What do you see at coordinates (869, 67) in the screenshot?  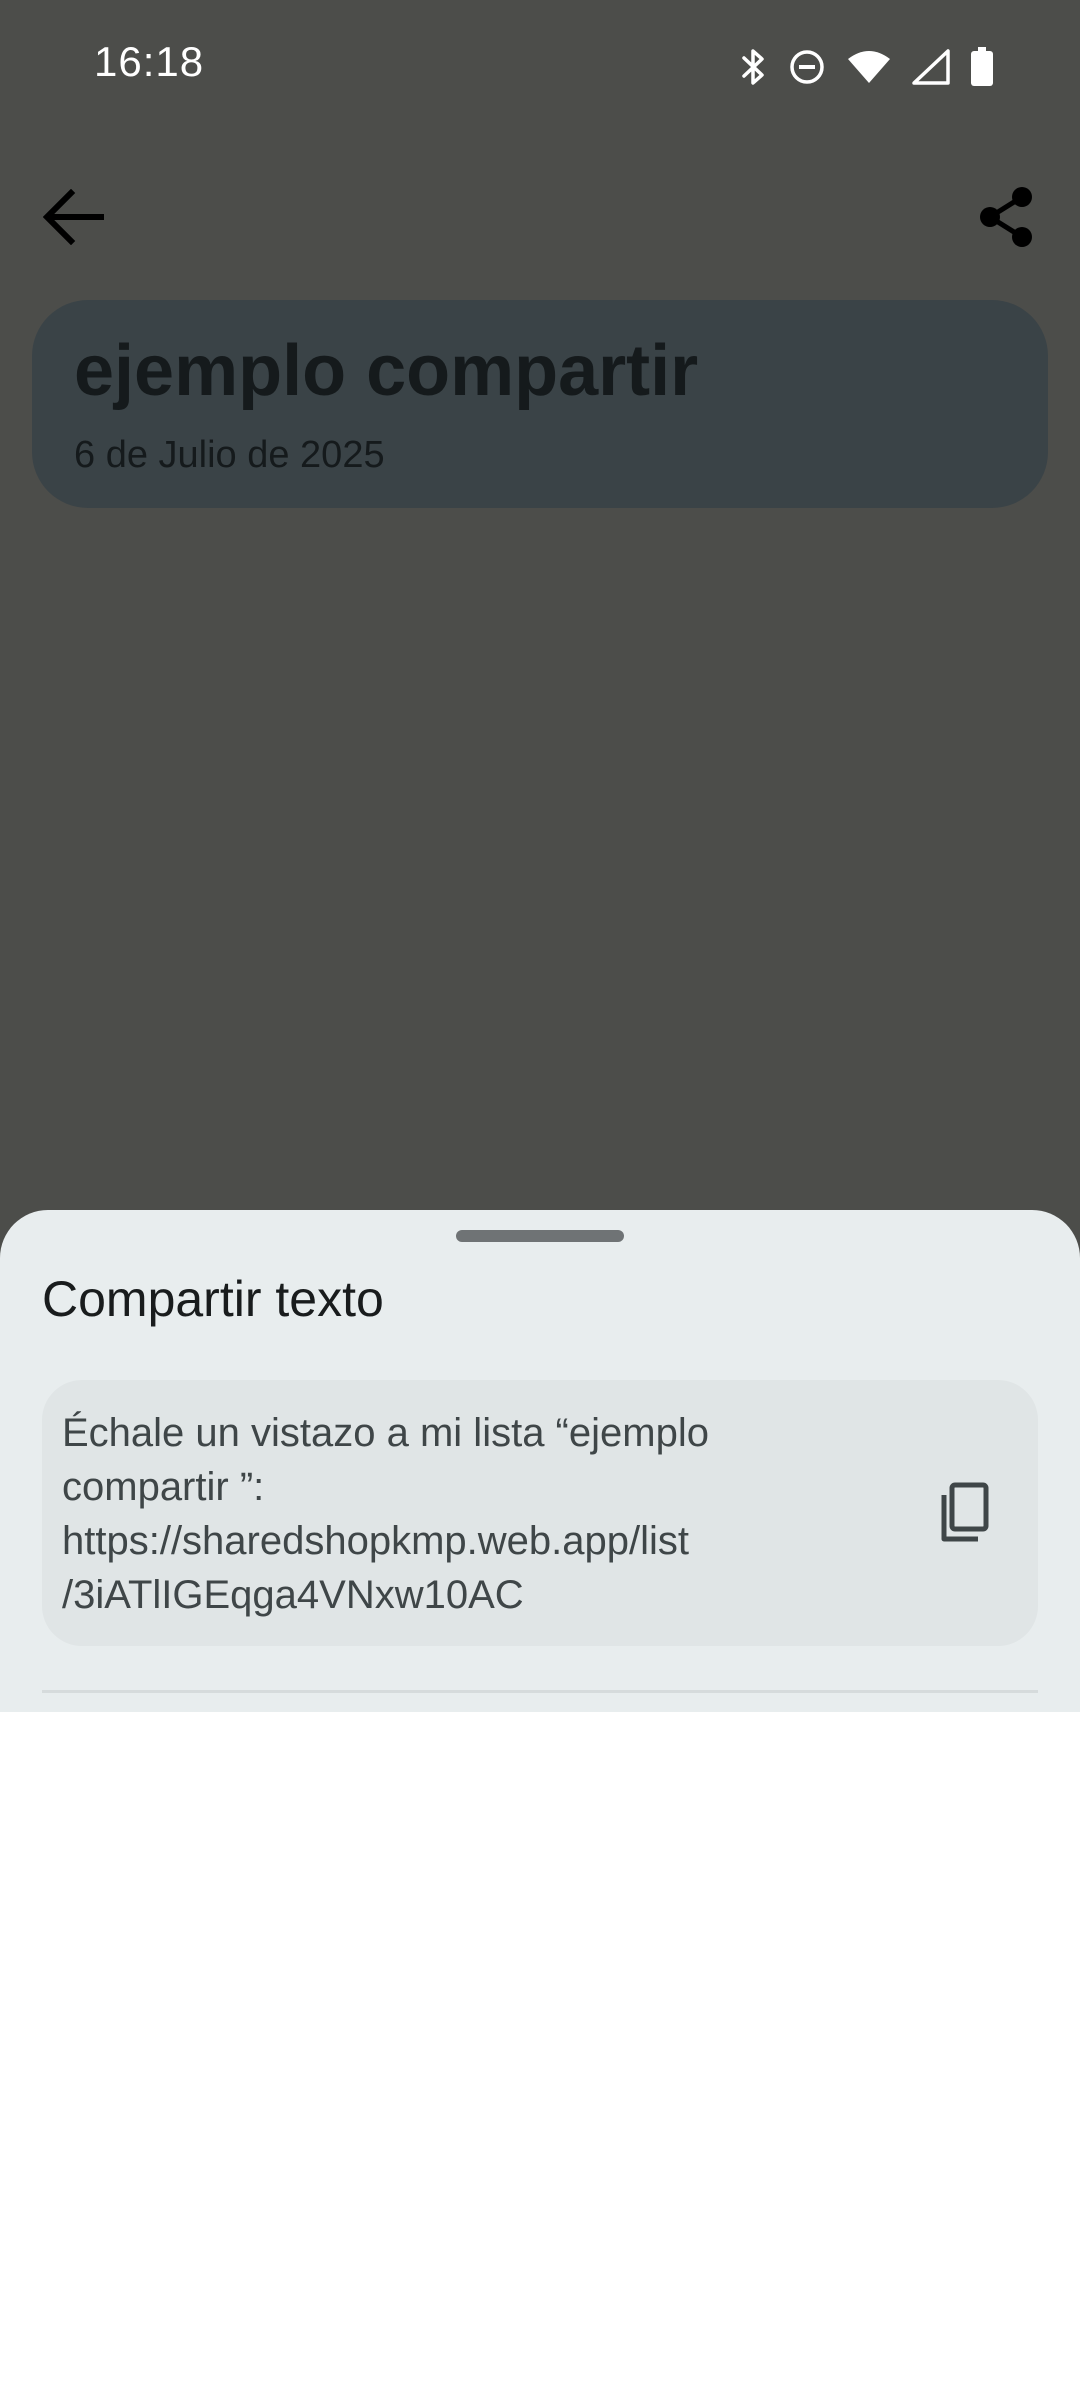 I see `wifi-icon` at bounding box center [869, 67].